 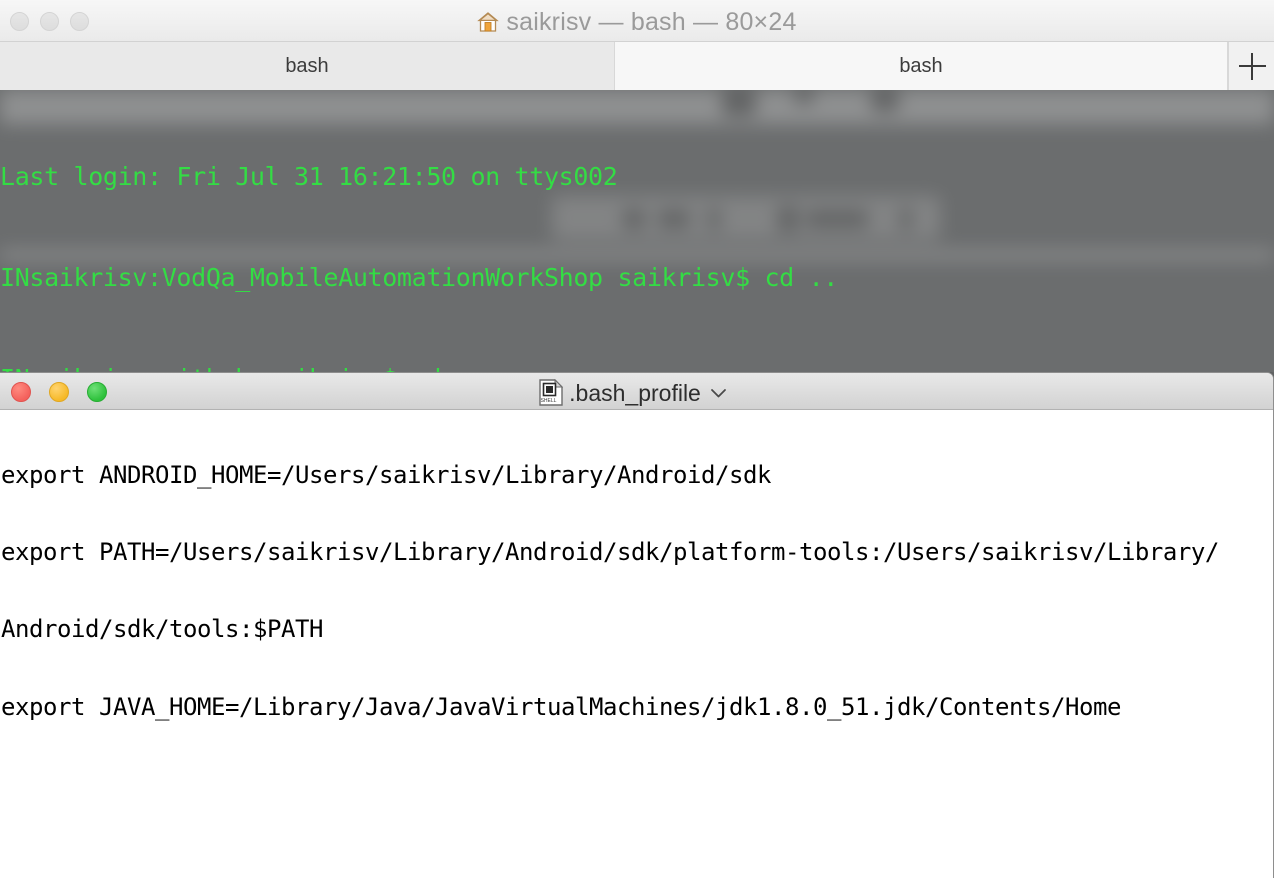 What do you see at coordinates (718, 391) in the screenshot?
I see `chevron-down-icon` at bounding box center [718, 391].